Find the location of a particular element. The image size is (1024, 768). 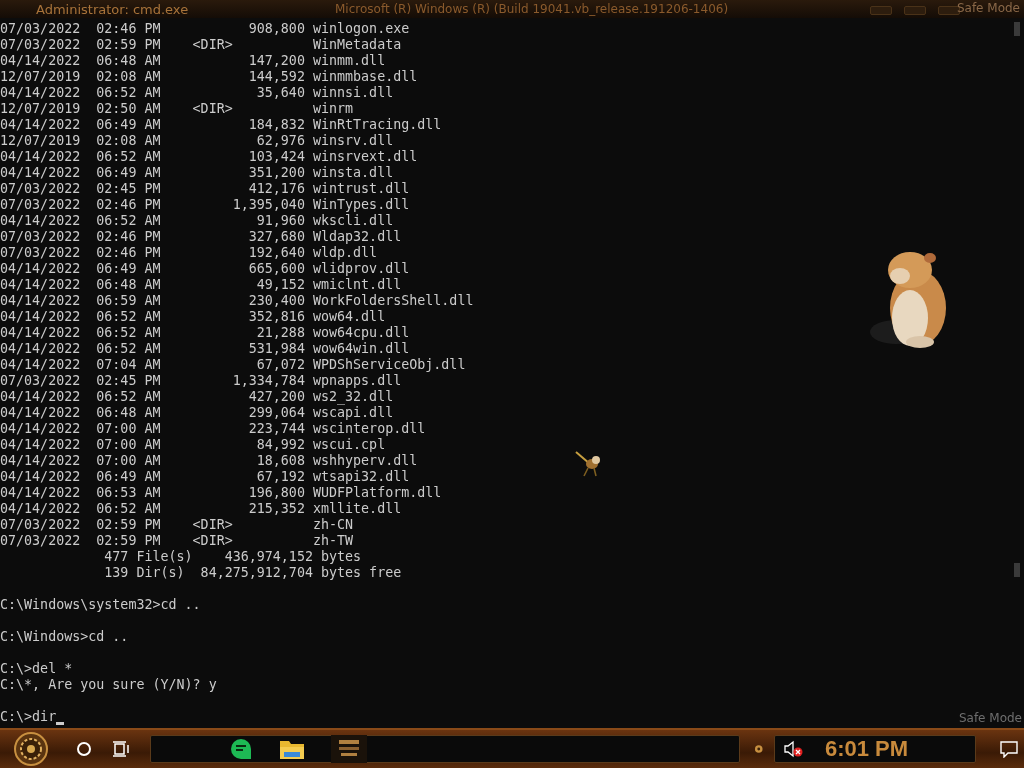

console-line: 04/14/2022 06:49 AM 665,600 wlidprov.dll is located at coordinates (205, 269).